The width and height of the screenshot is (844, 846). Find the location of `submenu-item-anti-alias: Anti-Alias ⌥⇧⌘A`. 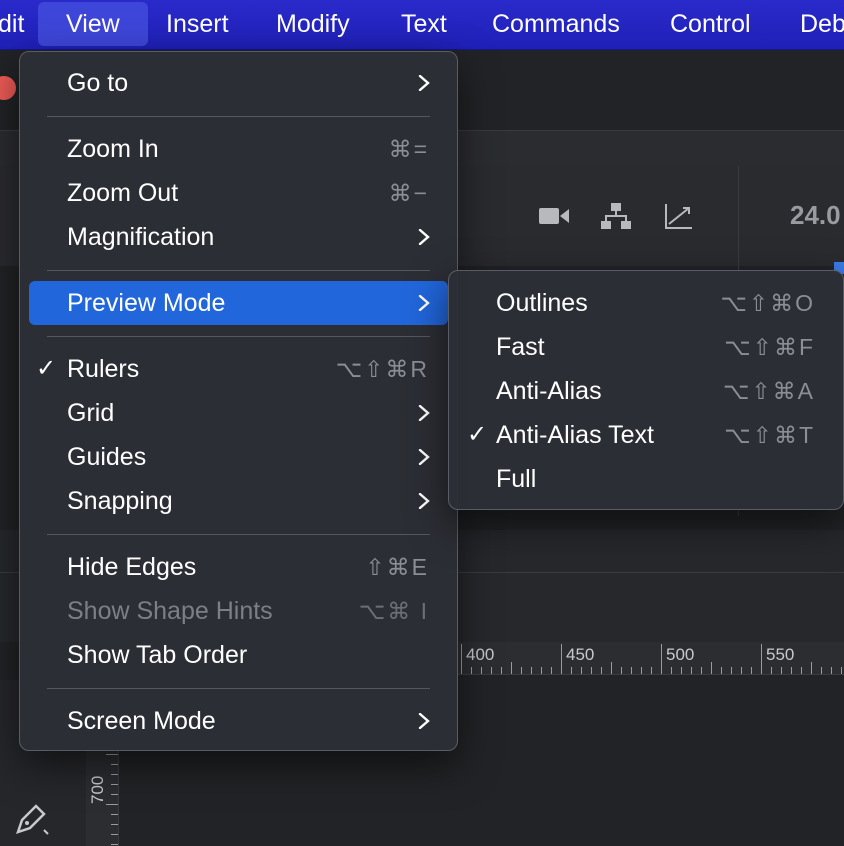

submenu-item-anti-alias: Anti-Alias ⌥⇧⌘A is located at coordinates (646, 391).